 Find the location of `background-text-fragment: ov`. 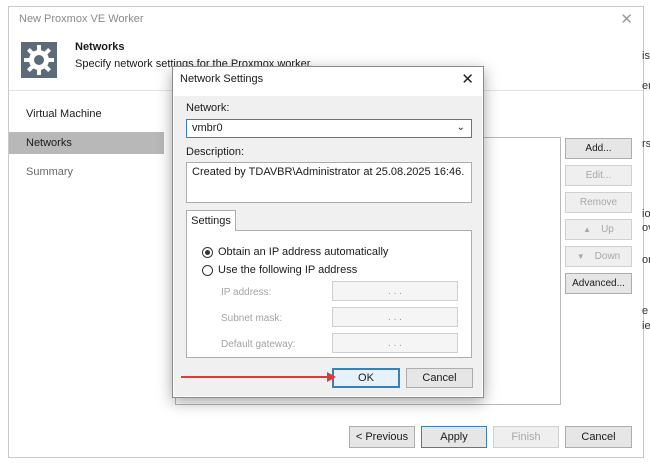

background-text-fragment: ov is located at coordinates (646, 228).